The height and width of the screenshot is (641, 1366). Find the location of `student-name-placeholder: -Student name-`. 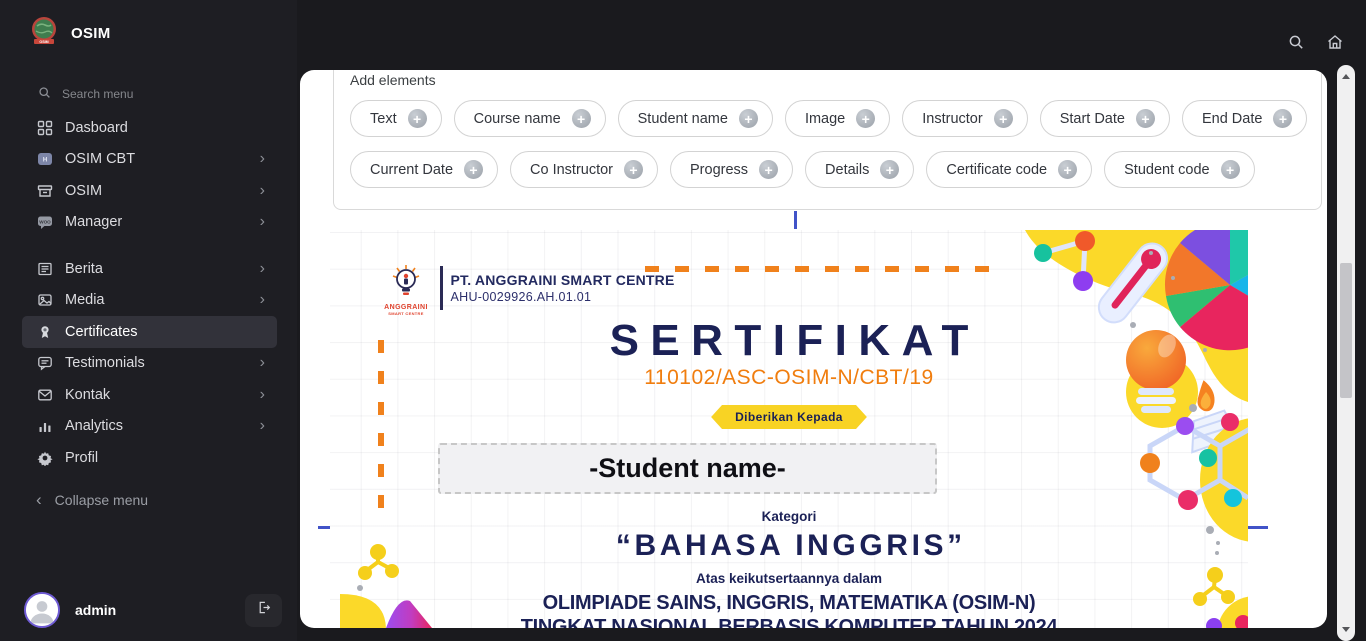

student-name-placeholder: -Student name- is located at coordinates (687, 468).